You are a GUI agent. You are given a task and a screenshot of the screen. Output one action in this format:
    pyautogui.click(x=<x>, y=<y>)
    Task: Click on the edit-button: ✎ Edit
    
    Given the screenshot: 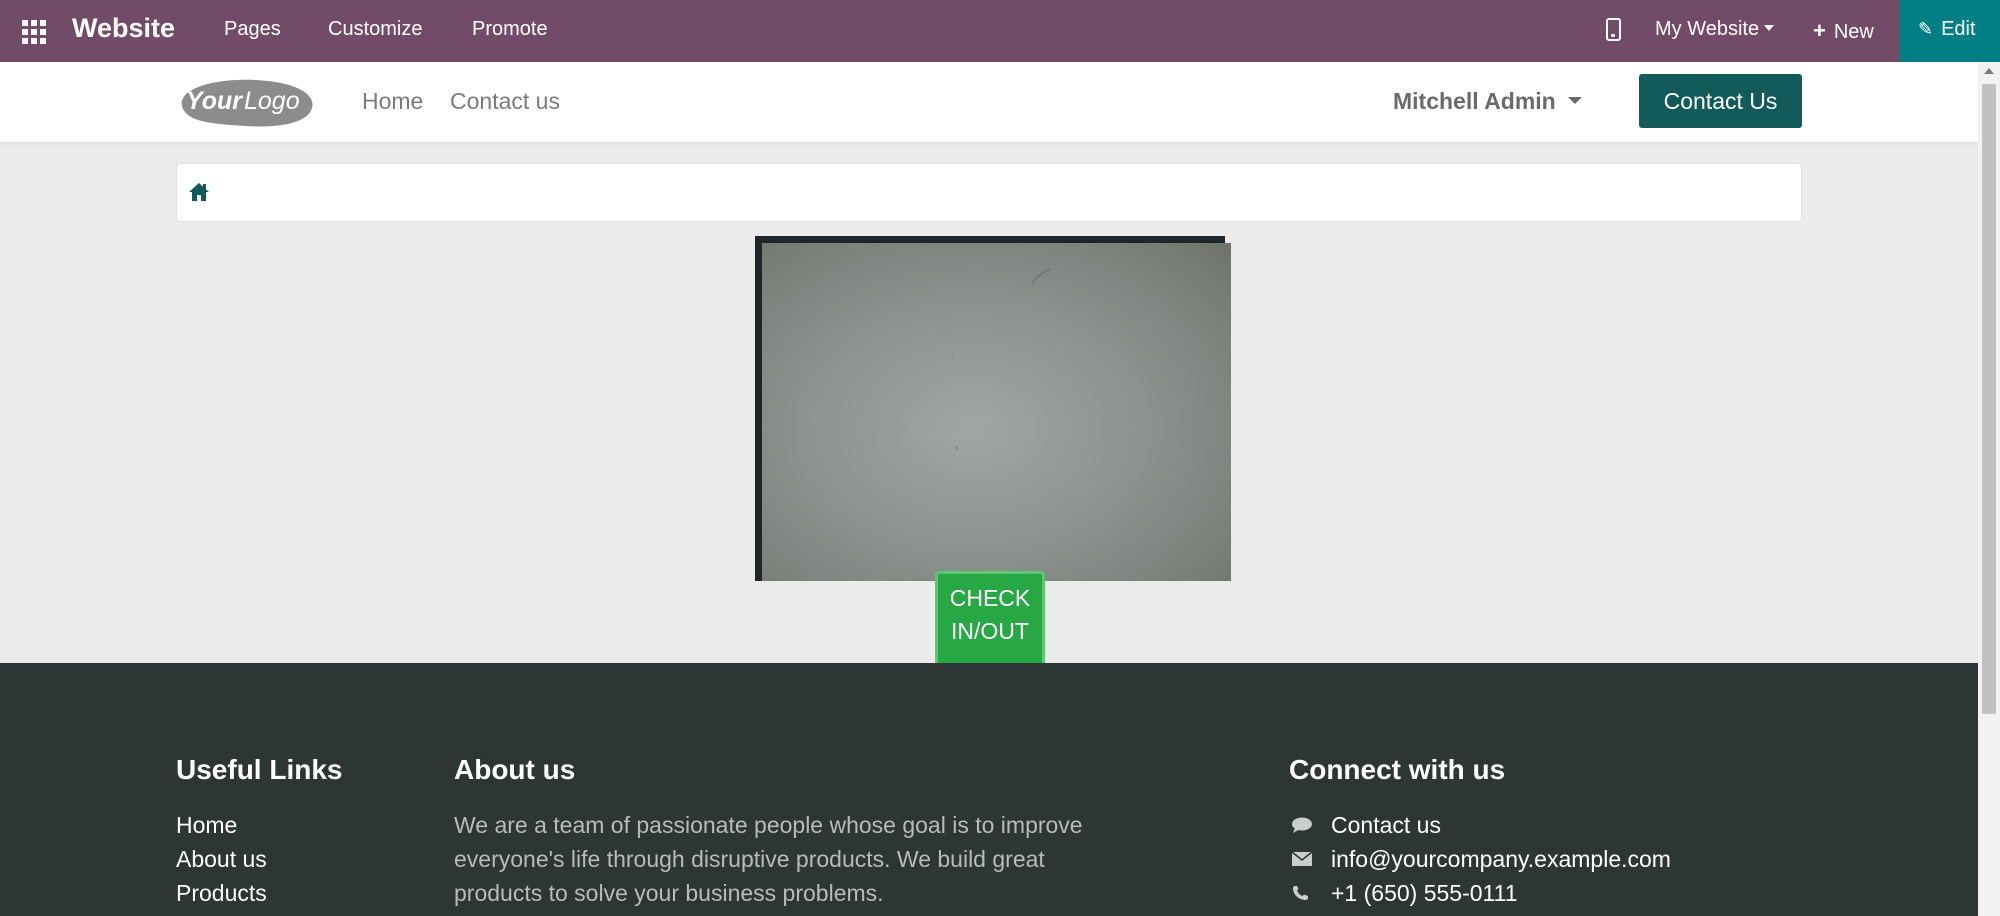 What is the action you would take?
    pyautogui.click(x=1950, y=31)
    